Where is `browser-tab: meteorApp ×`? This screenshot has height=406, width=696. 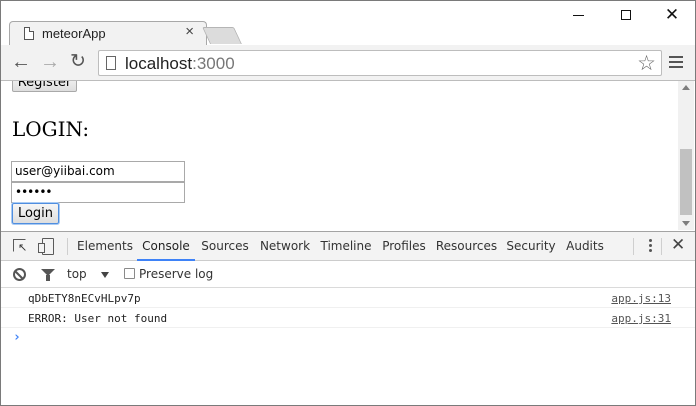 browser-tab: meteorApp × is located at coordinates (108, 33).